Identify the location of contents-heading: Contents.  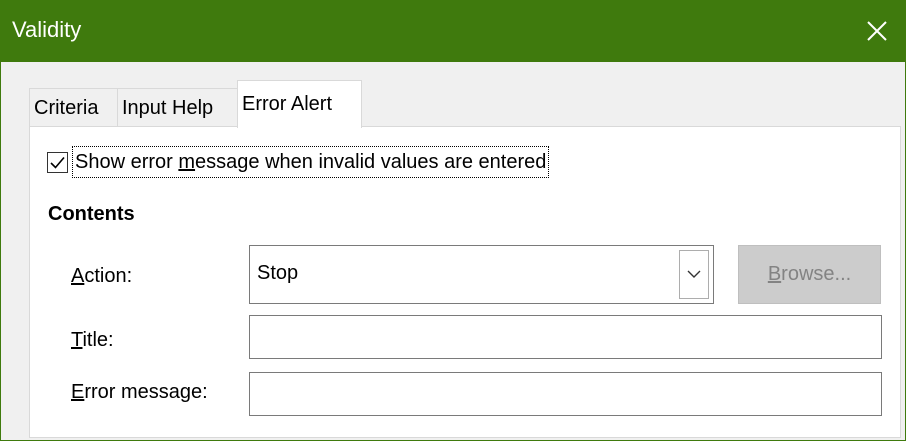
(91, 214).